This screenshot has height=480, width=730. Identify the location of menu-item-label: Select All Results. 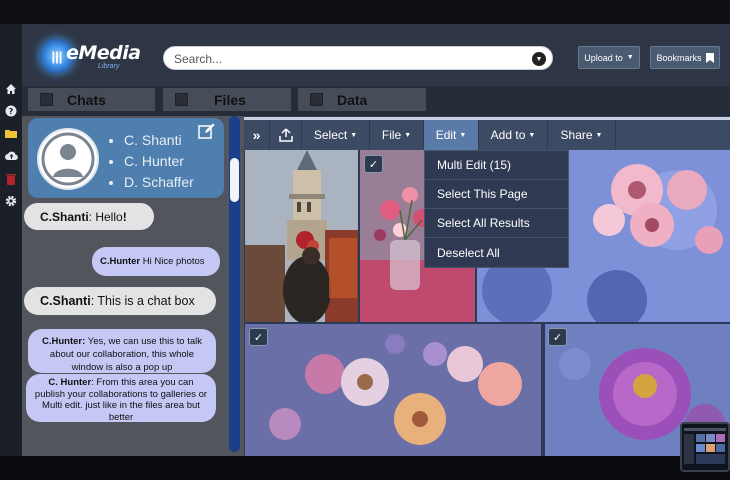
(483, 223).